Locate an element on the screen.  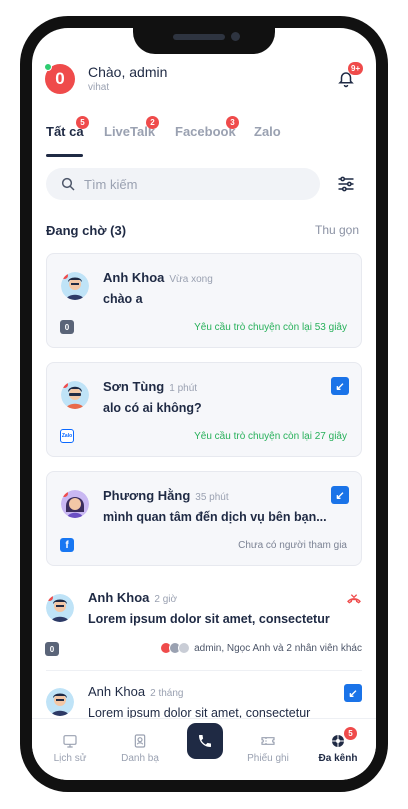
online-indicator is located at coordinates (48, 67).